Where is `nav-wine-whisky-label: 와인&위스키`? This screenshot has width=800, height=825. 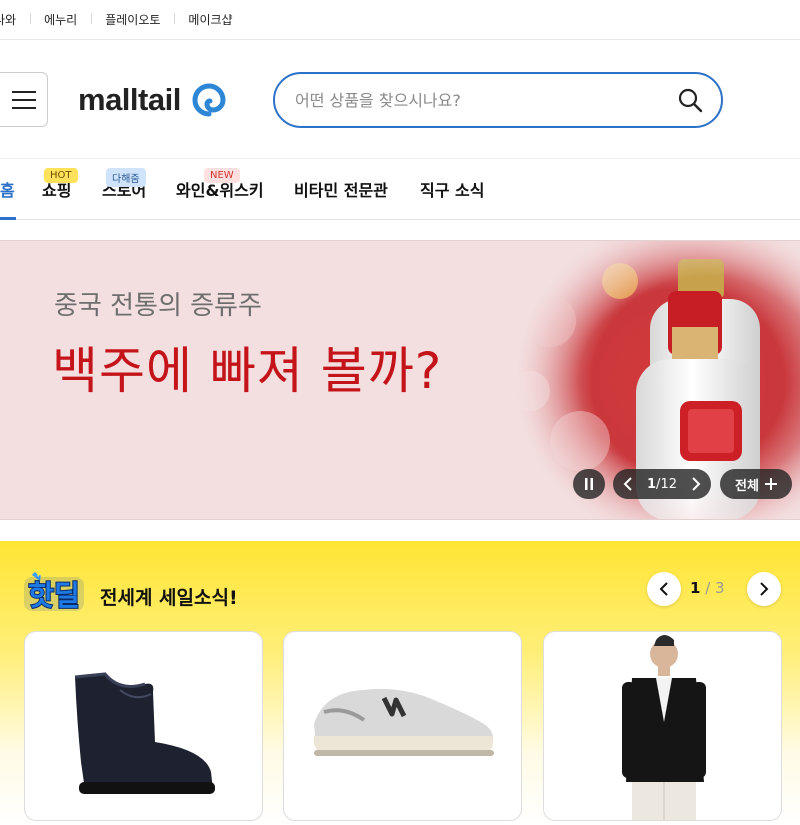
nav-wine-whisky-label: 와인&위스키 is located at coordinates (220, 190).